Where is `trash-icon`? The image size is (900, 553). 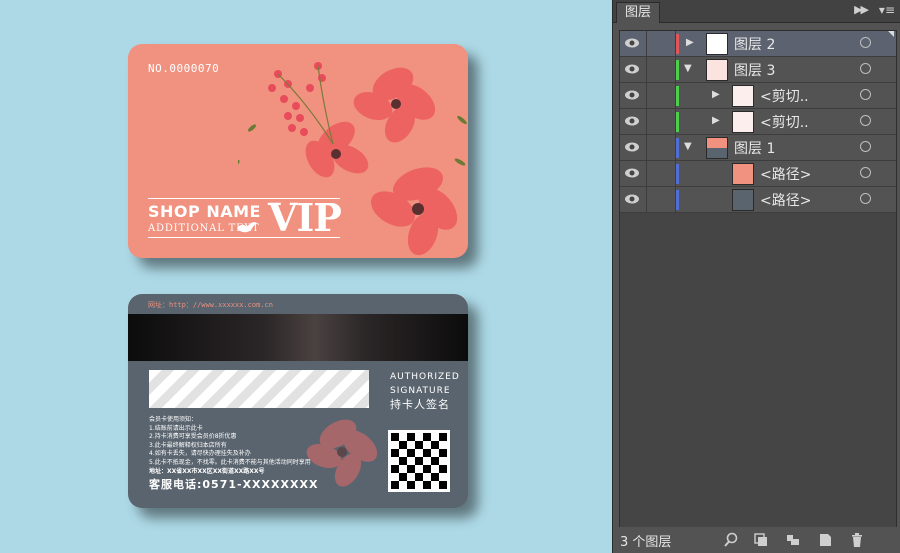
trash-icon is located at coordinates (857, 540).